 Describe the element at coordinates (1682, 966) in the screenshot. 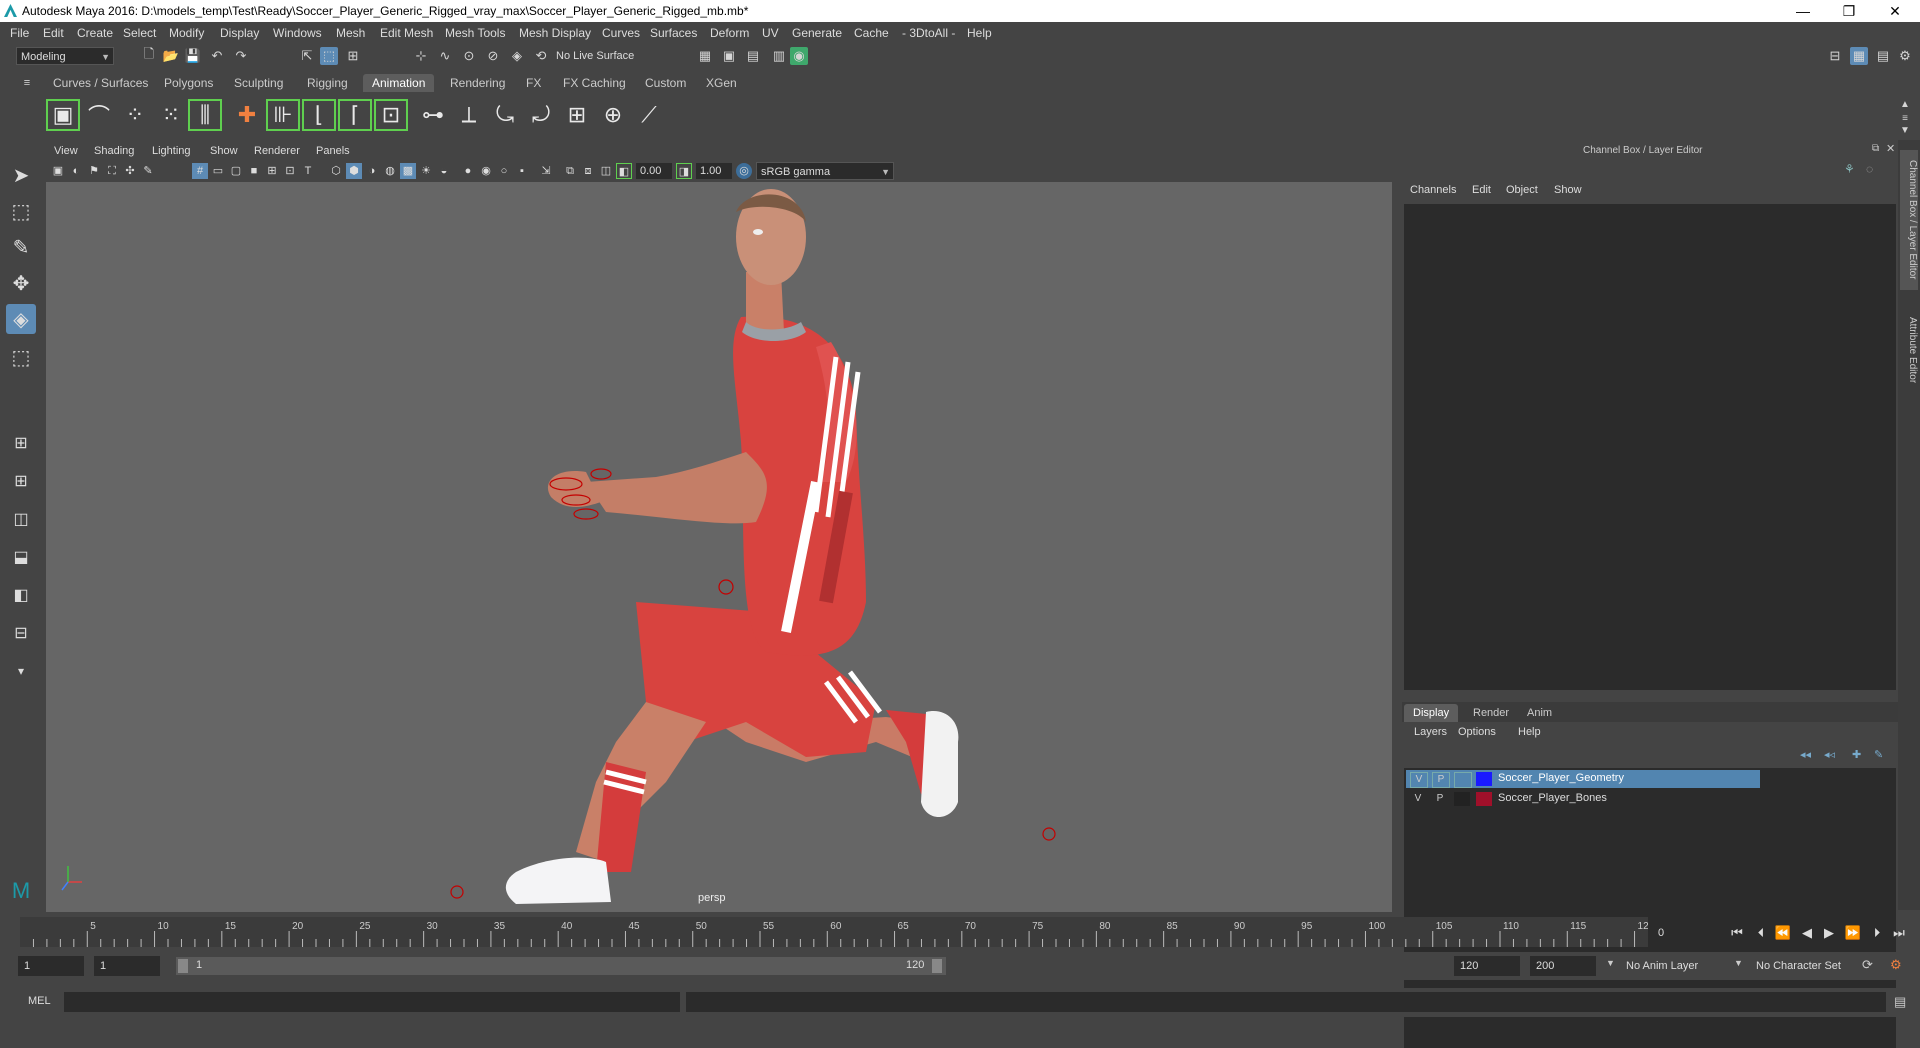

I see `anim-layer-dropdown: No Anim Layer` at that location.